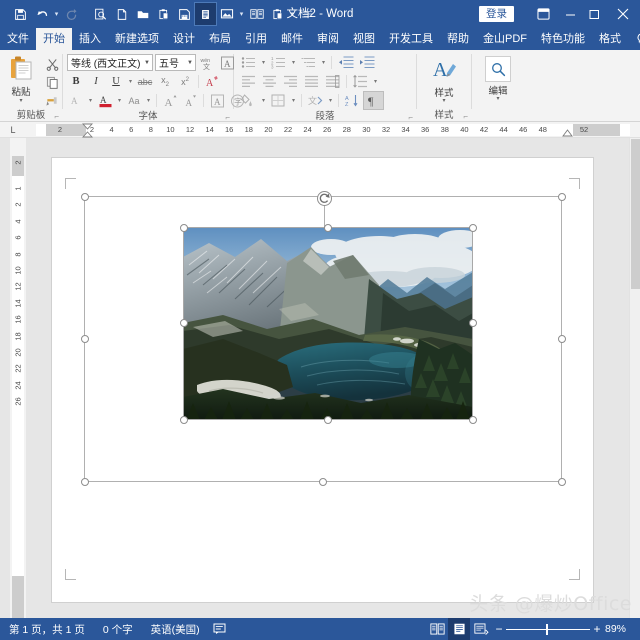 This screenshot has height=640, width=640. I want to click on font-family-combo: 等线 (西文正文) ▼, so click(110, 62).